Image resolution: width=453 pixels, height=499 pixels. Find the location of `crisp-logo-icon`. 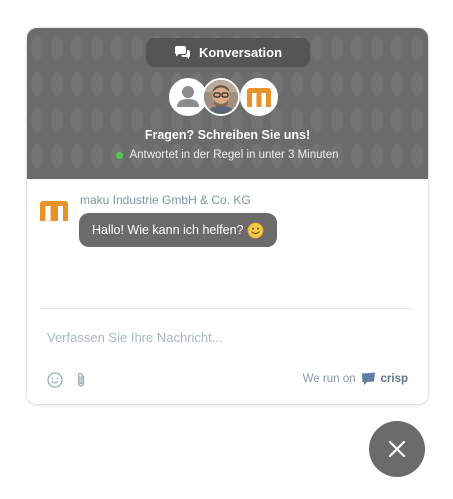

crisp-logo-icon is located at coordinates (368, 378).